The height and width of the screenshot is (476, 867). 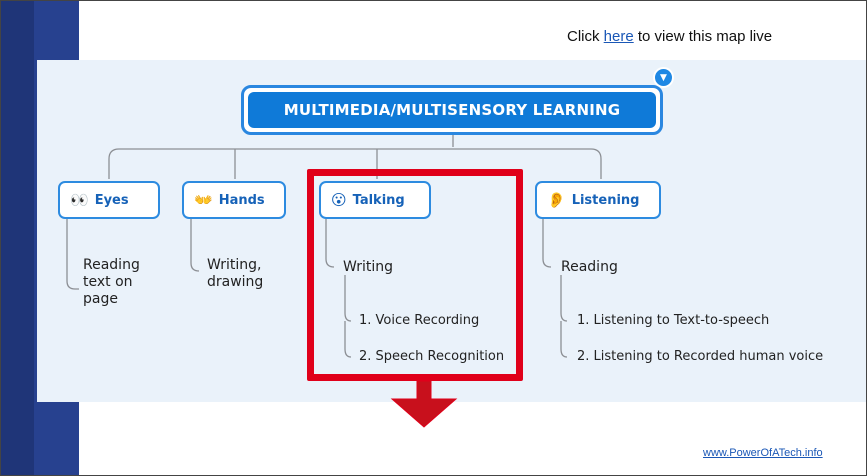 What do you see at coordinates (100, 299) in the screenshot?
I see `eyes-item-3: page` at bounding box center [100, 299].